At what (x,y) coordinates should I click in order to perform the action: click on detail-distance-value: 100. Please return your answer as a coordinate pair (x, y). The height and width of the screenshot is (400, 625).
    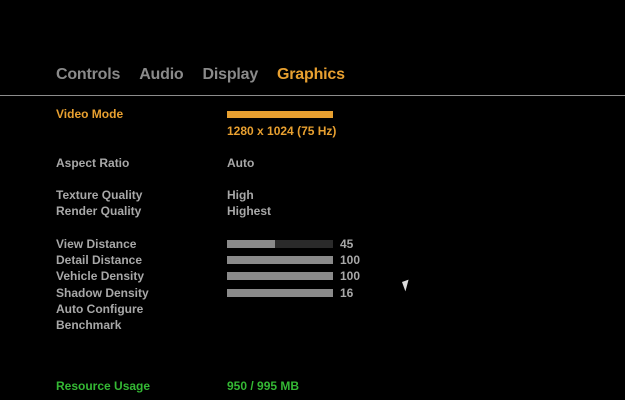
    Looking at the image, I should click on (350, 260).